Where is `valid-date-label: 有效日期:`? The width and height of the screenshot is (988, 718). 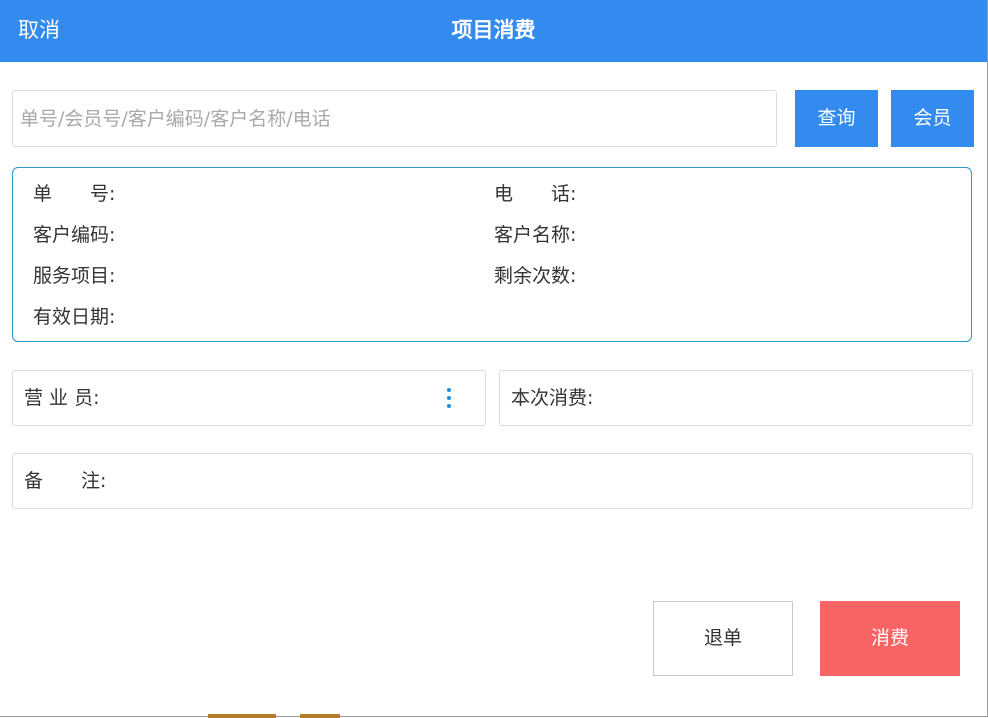 valid-date-label: 有效日期: is located at coordinates (74, 317).